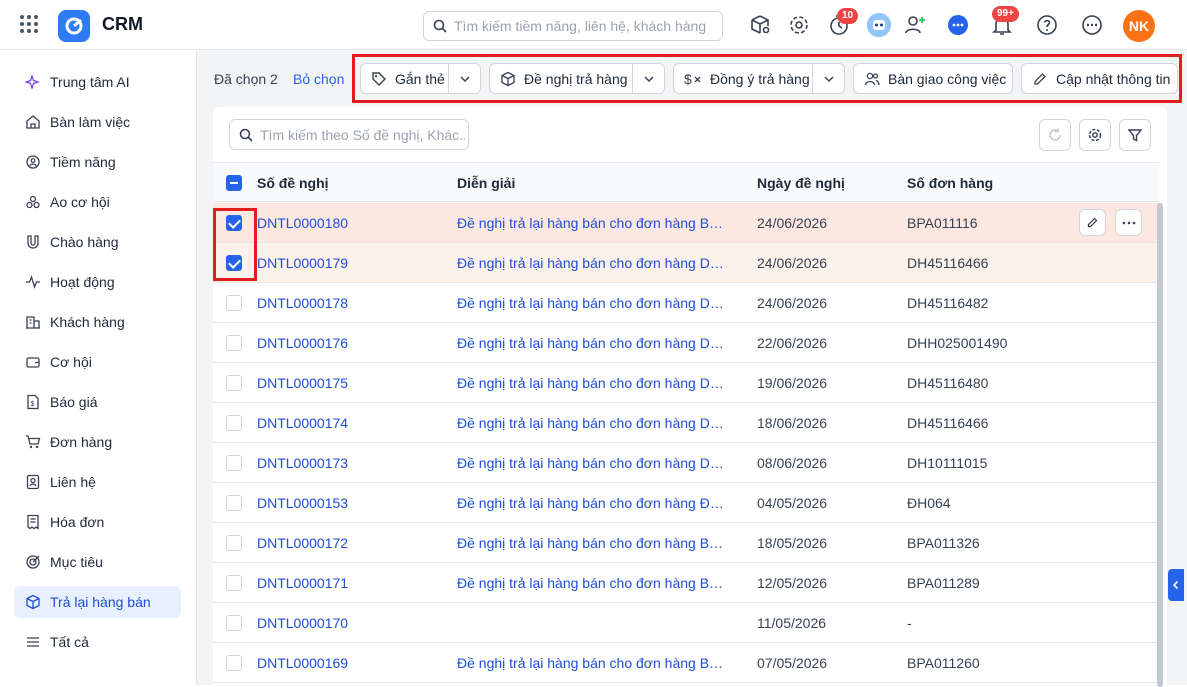 The height and width of the screenshot is (687, 1187). I want to click on global-search, so click(573, 26).